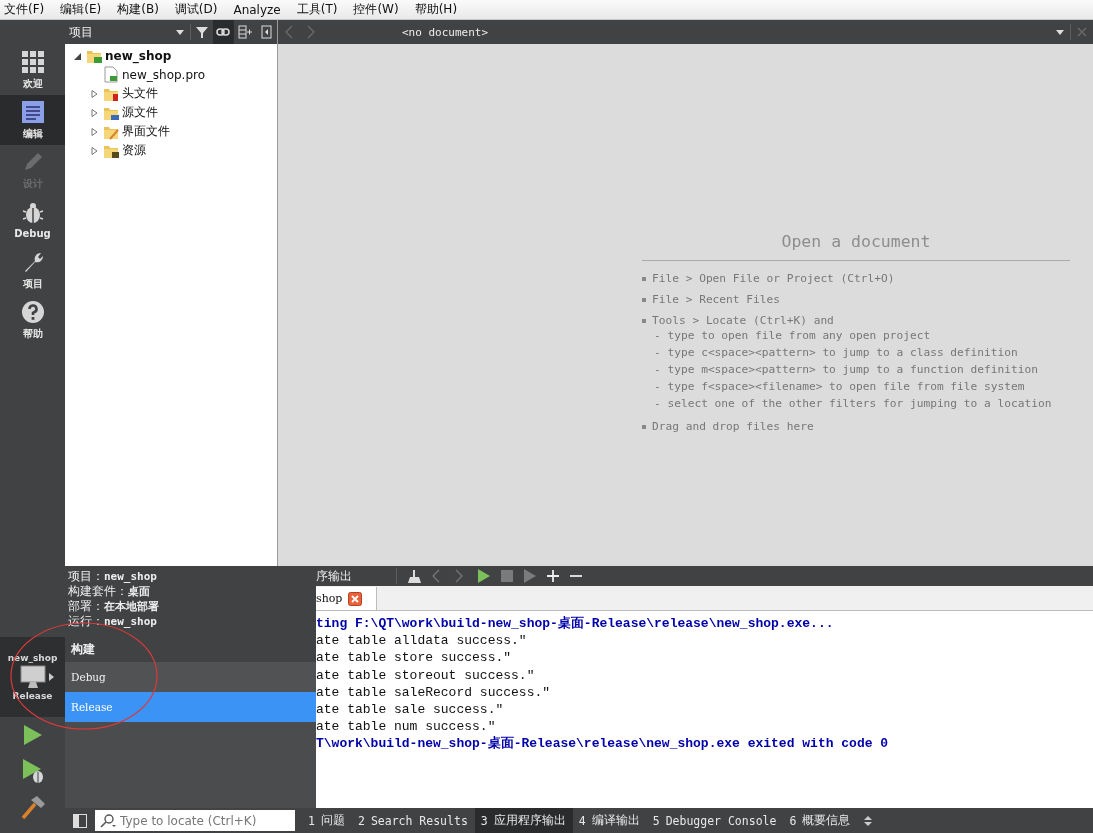 This screenshot has width=1093, height=833. I want to click on hint-text: File > Open File or Project (Ctrl+O), so click(773, 278).